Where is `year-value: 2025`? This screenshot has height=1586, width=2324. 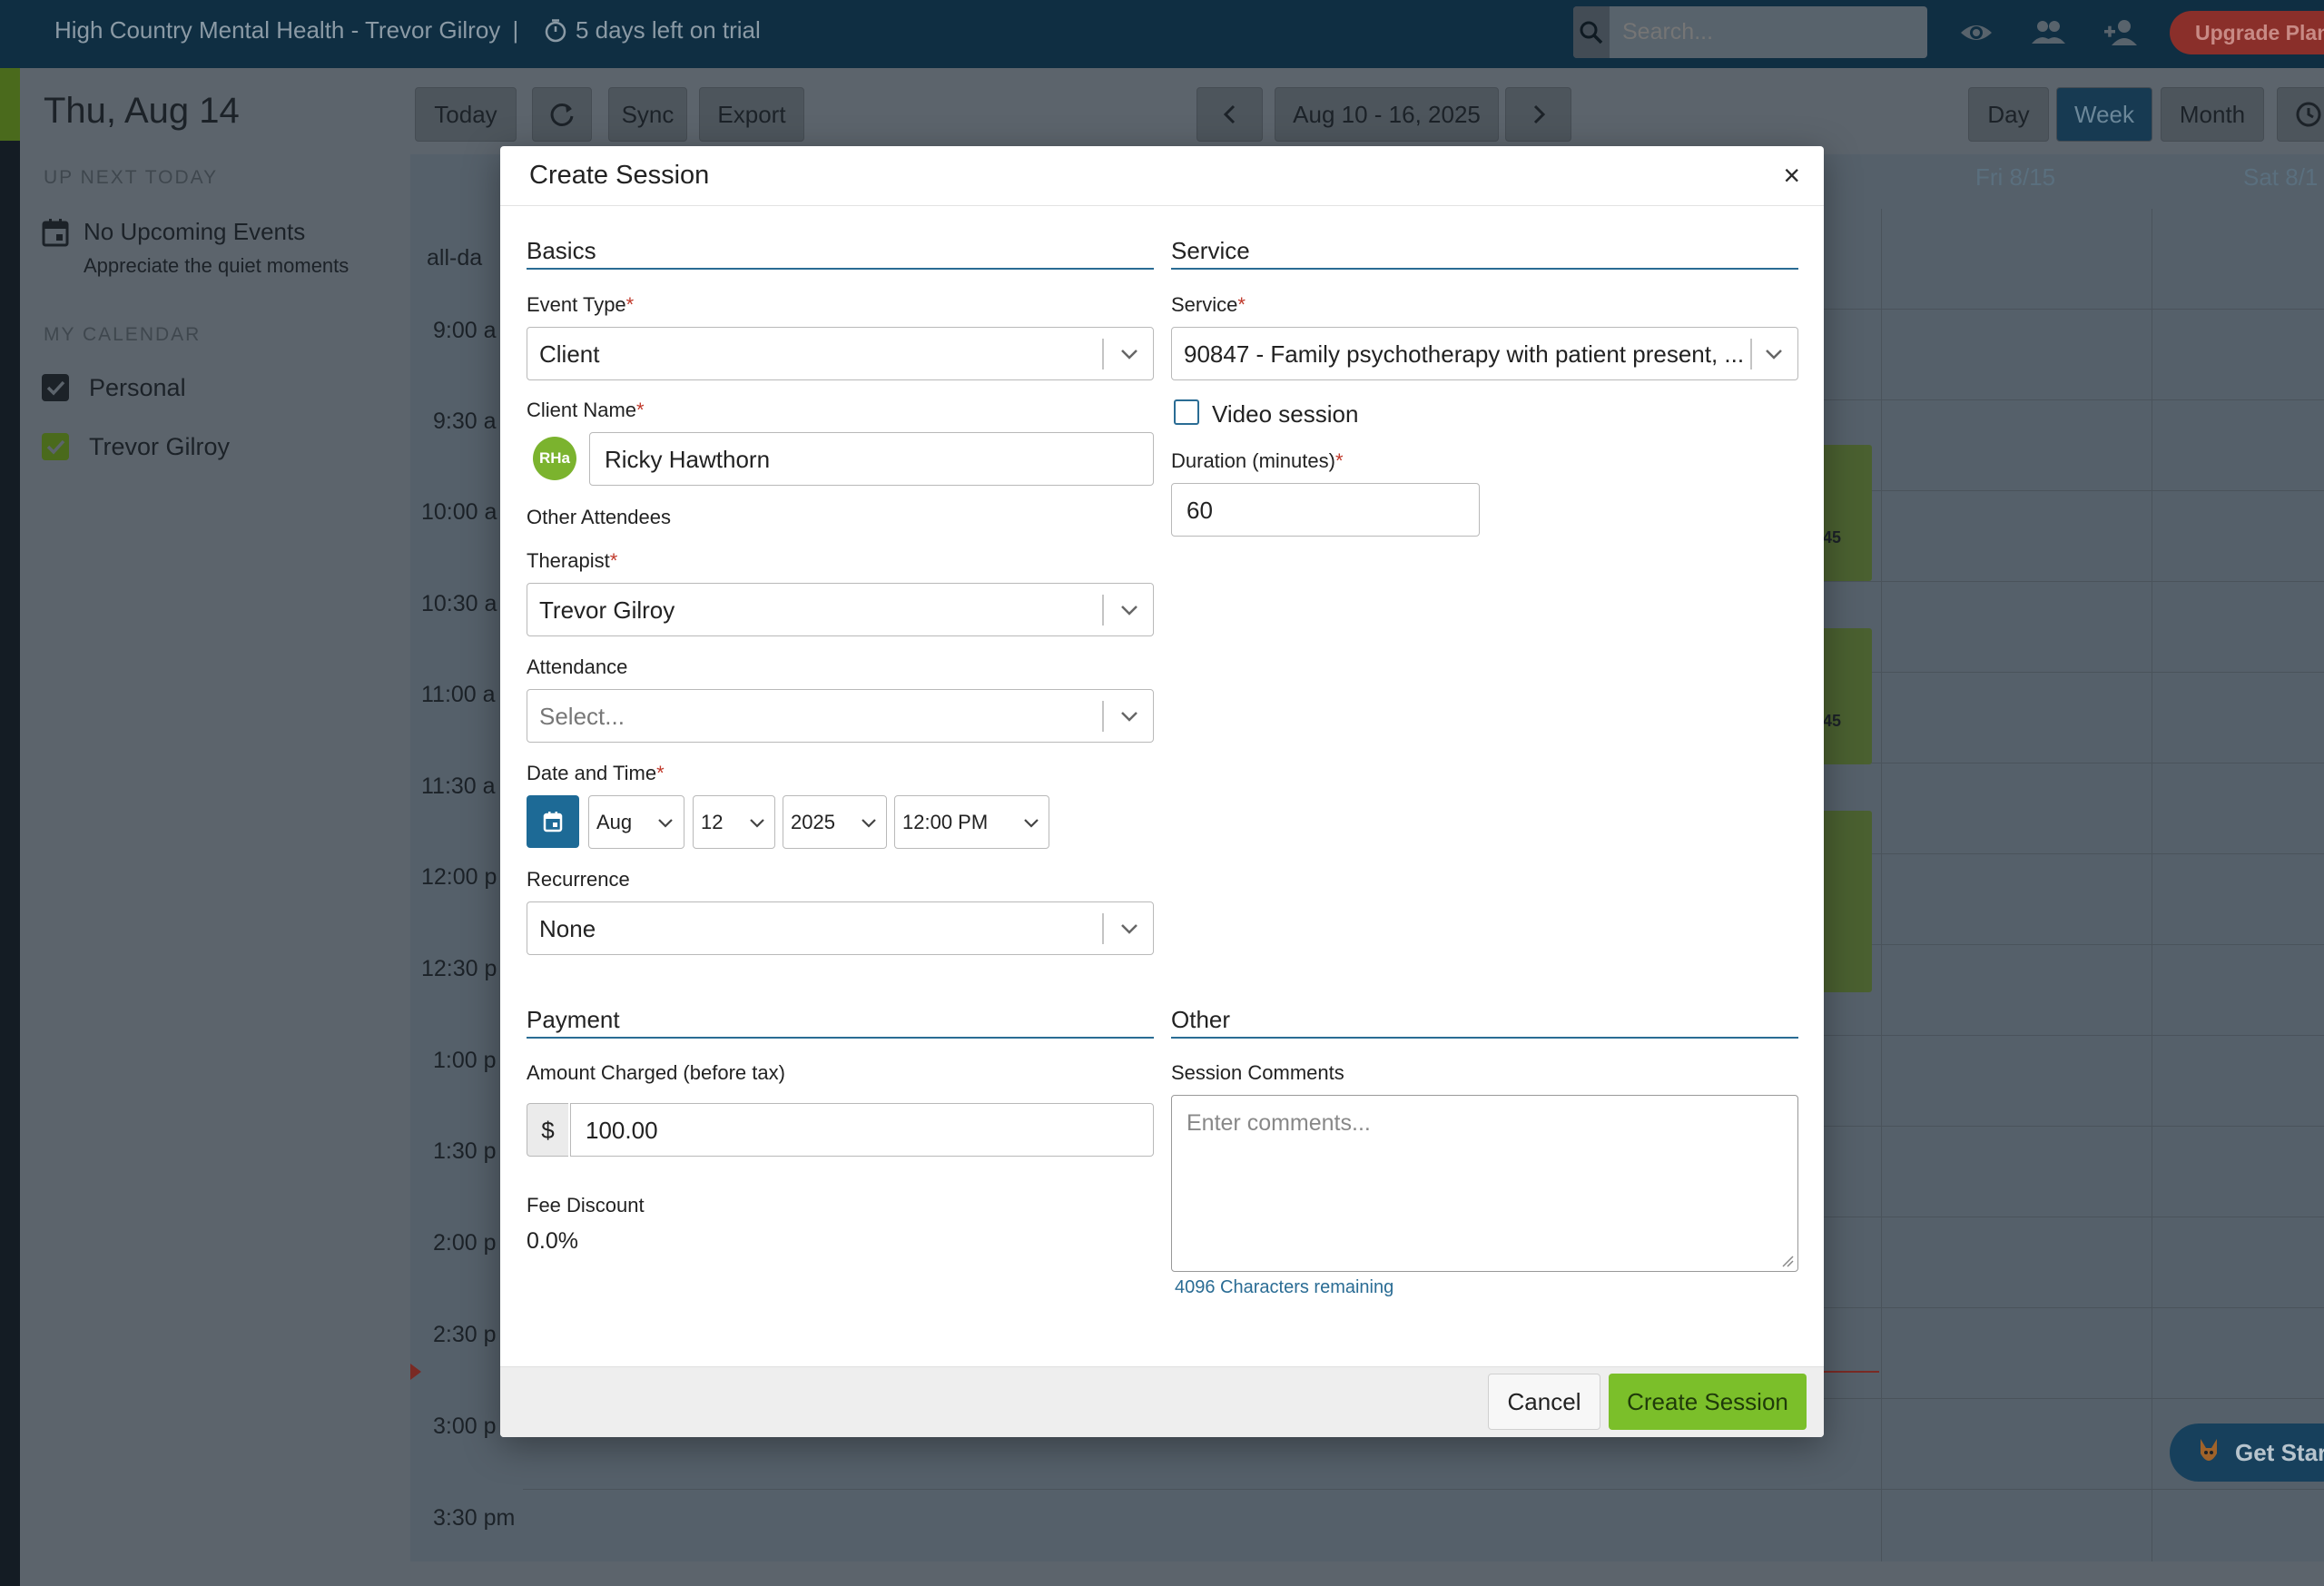 year-value: 2025 is located at coordinates (813, 822).